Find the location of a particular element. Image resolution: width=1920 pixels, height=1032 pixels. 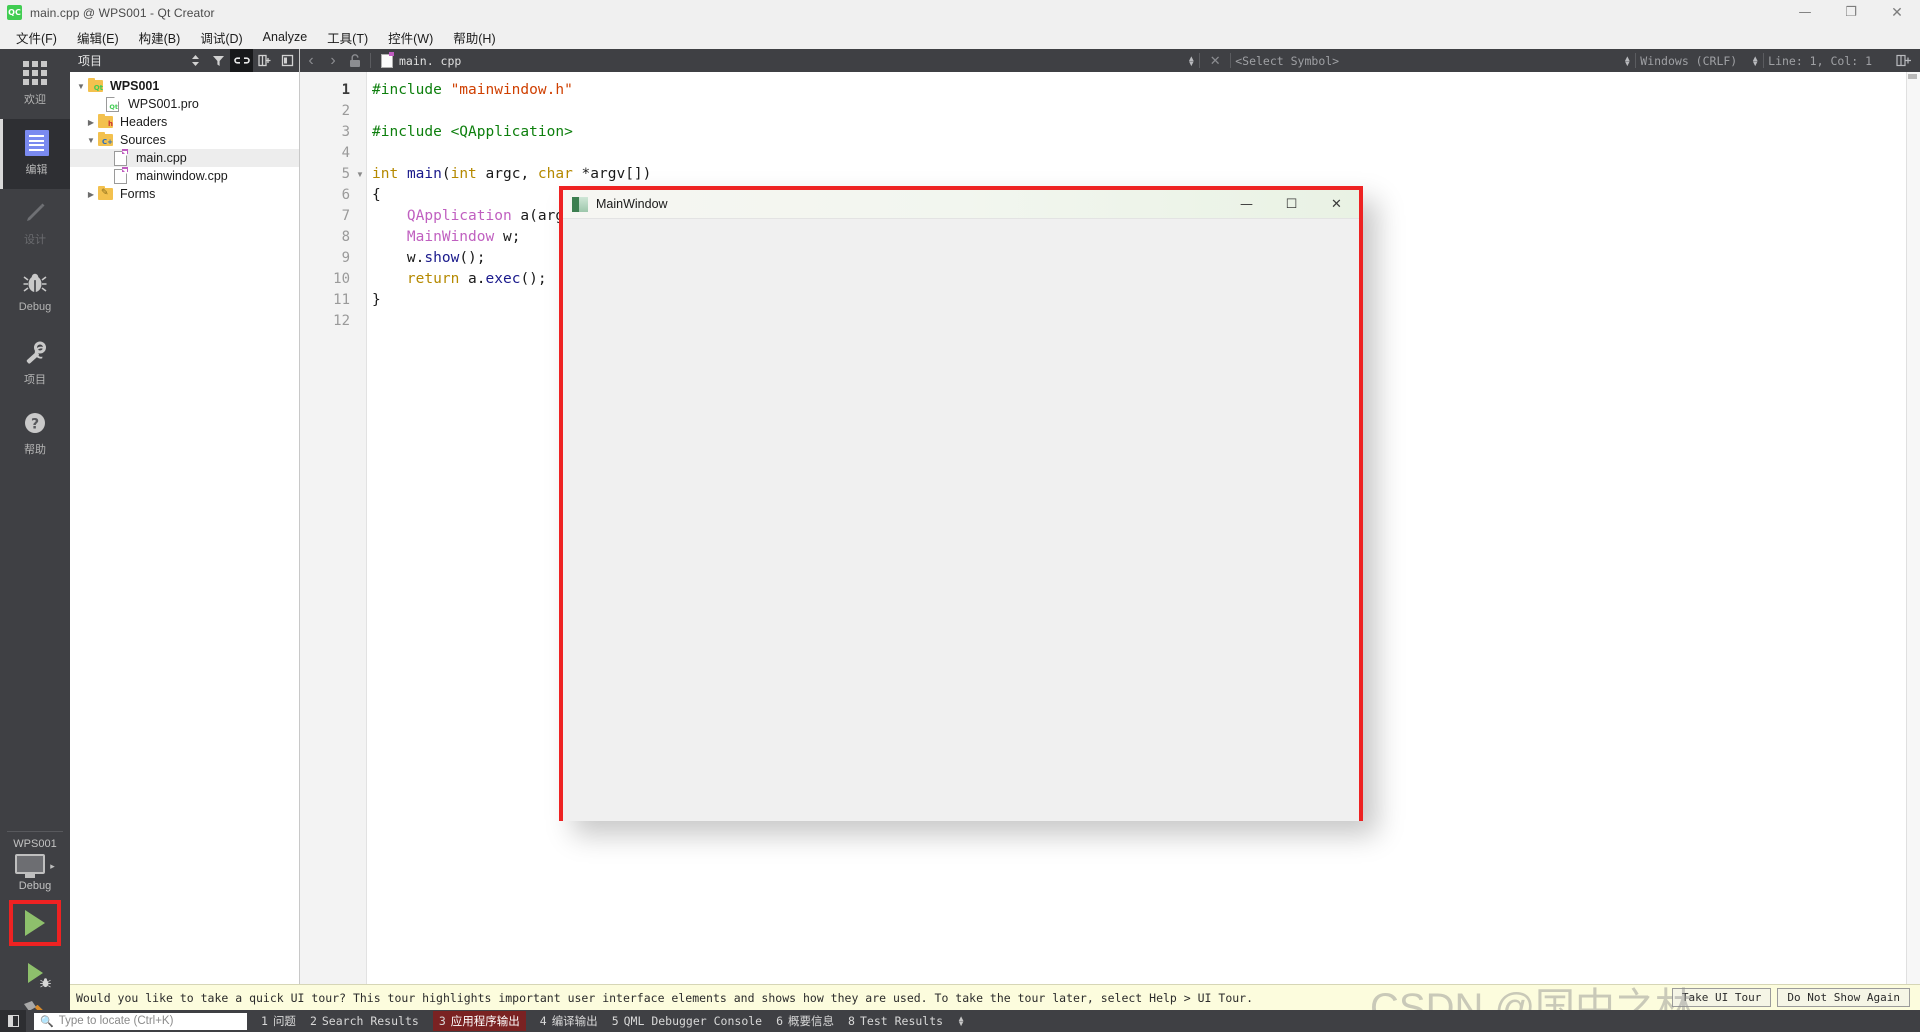

sidebar-label-help: 帮助 is located at coordinates (35, 450).